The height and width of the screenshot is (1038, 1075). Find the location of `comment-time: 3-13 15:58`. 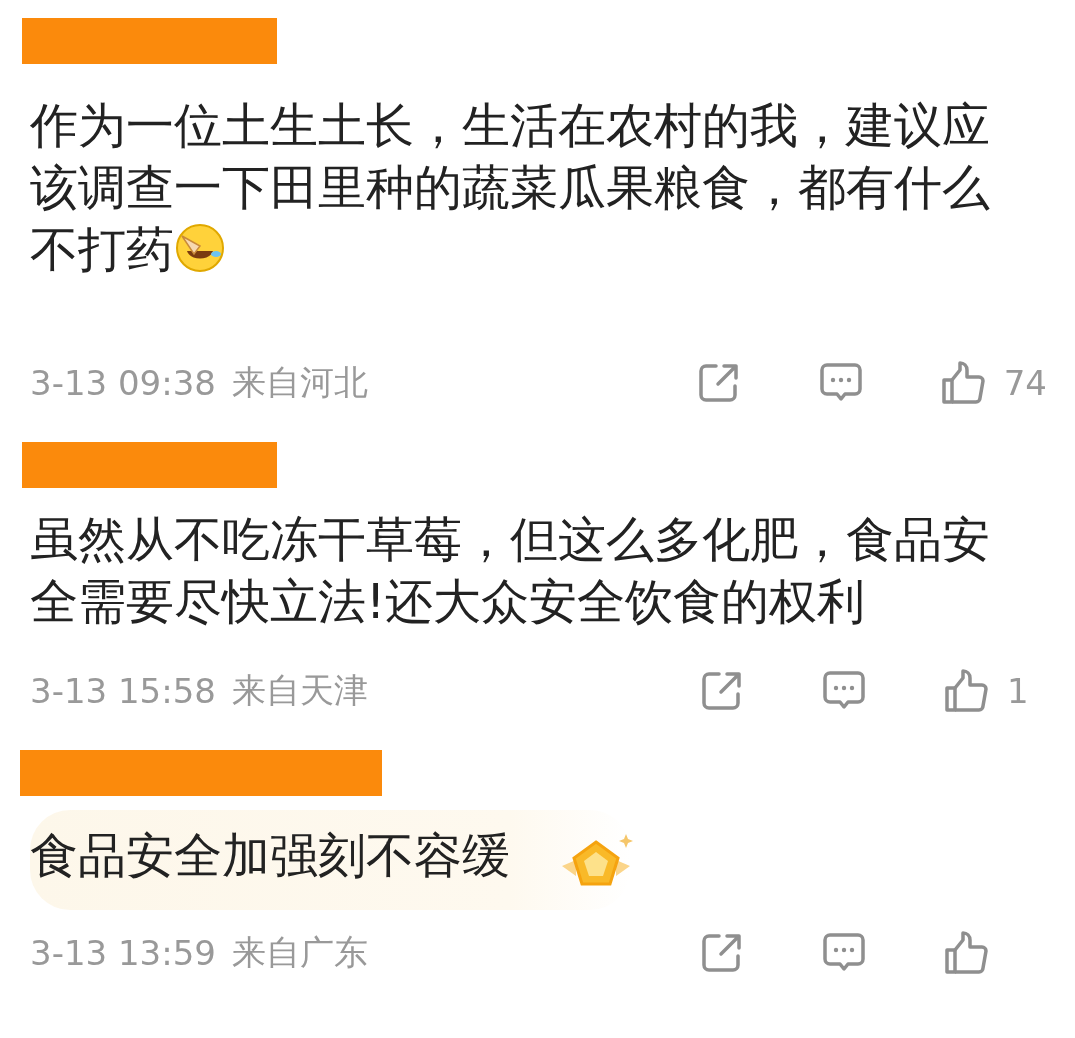

comment-time: 3-13 15:58 is located at coordinates (123, 691).